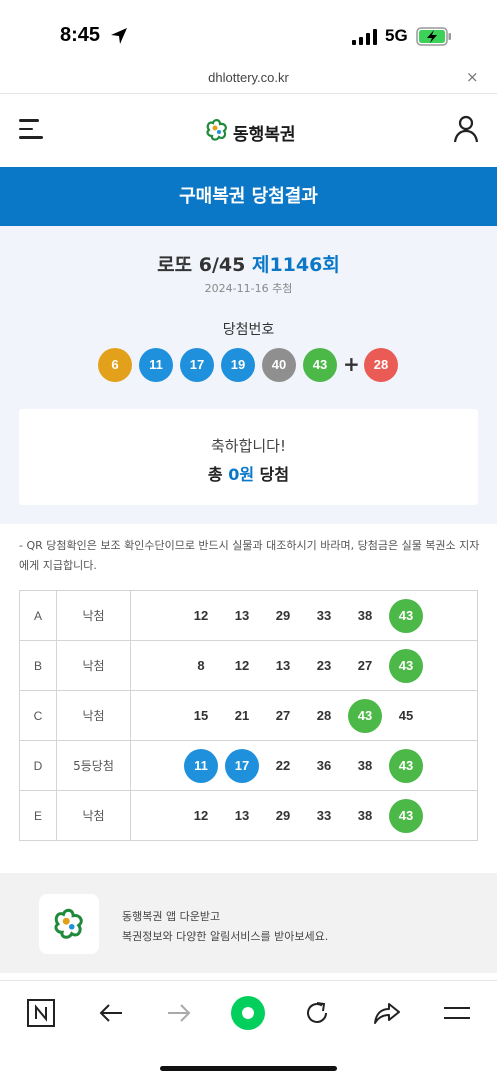 The width and height of the screenshot is (497, 1079). What do you see at coordinates (248, 457) in the screenshot?
I see `congrats-box: 축하합니다! 총 0원 당첨` at bounding box center [248, 457].